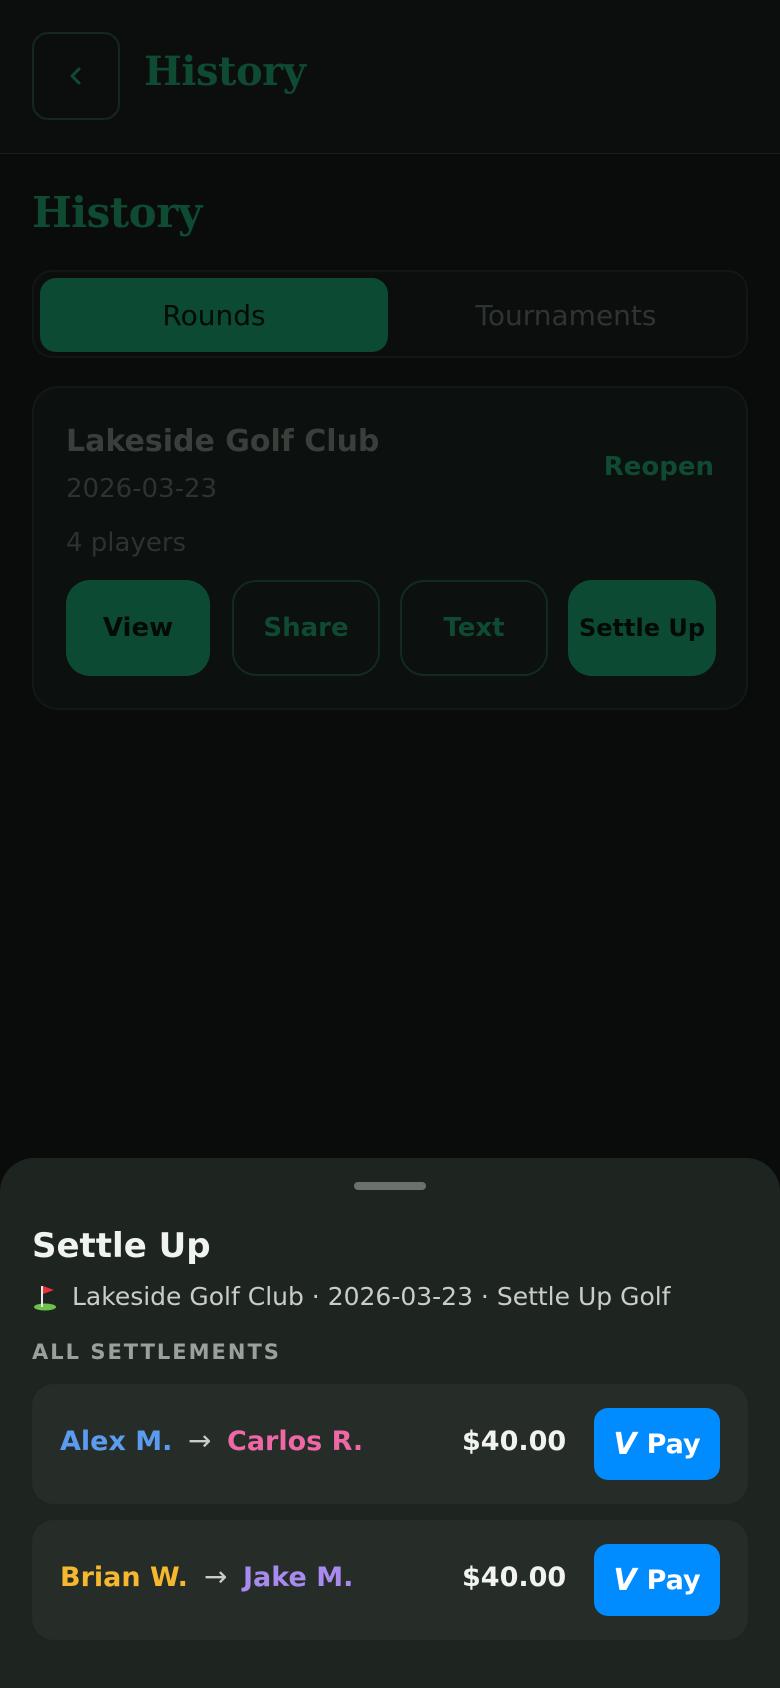  I want to click on round-player-count: 4 players, so click(126, 543).